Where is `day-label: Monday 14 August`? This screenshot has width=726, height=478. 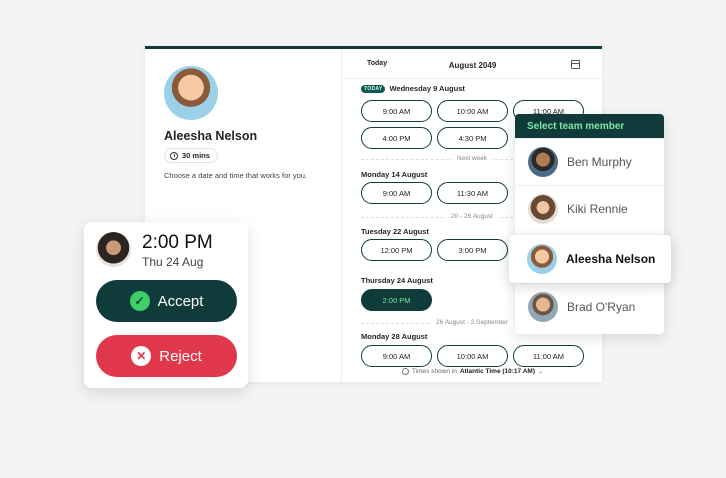 day-label: Monday 14 August is located at coordinates (394, 174).